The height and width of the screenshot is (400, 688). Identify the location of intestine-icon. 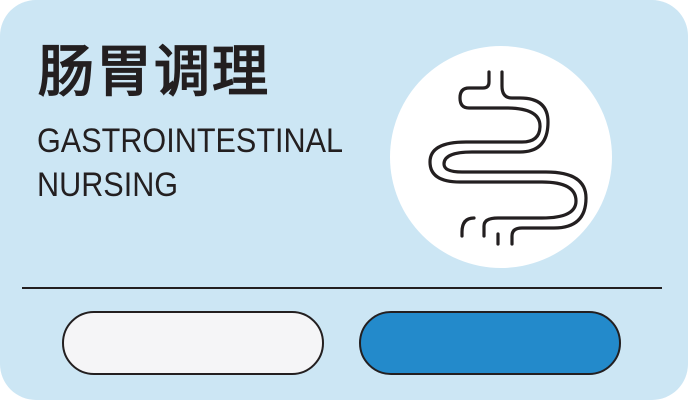
(508, 158).